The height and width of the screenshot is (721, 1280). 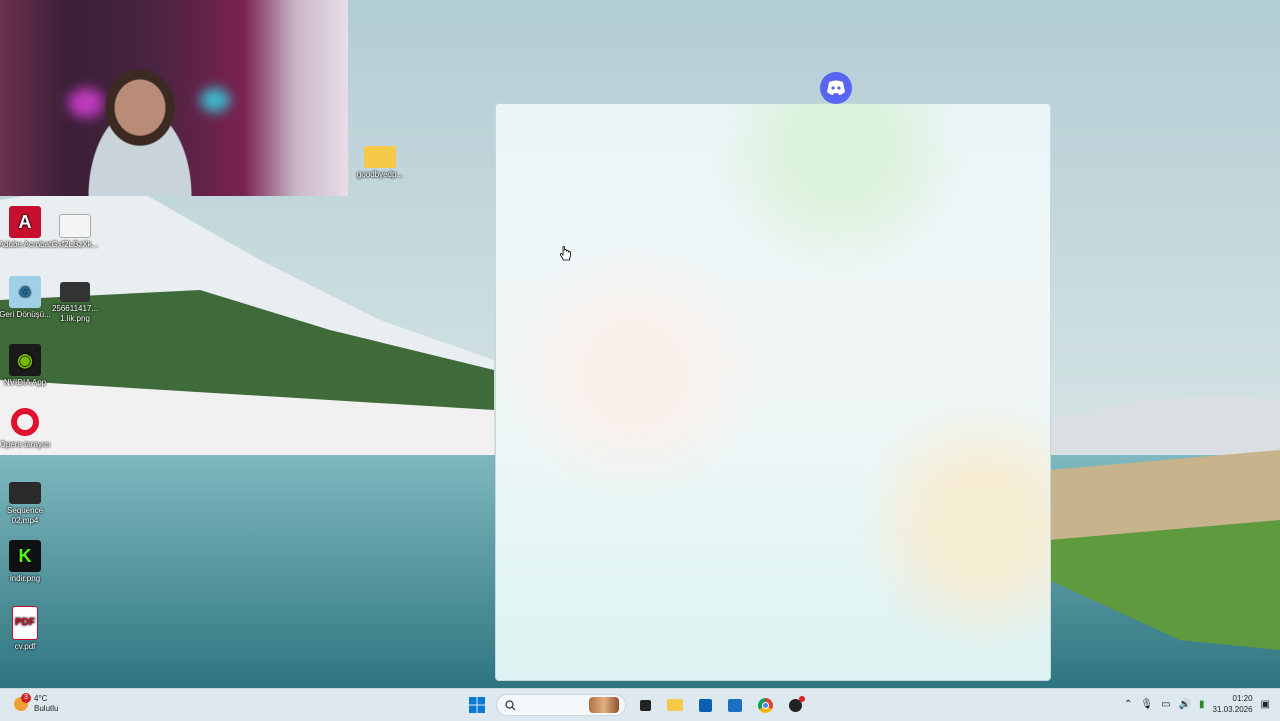 I want to click on desktop-icon-opera: Opera tarayıcı, so click(x=26, y=428).